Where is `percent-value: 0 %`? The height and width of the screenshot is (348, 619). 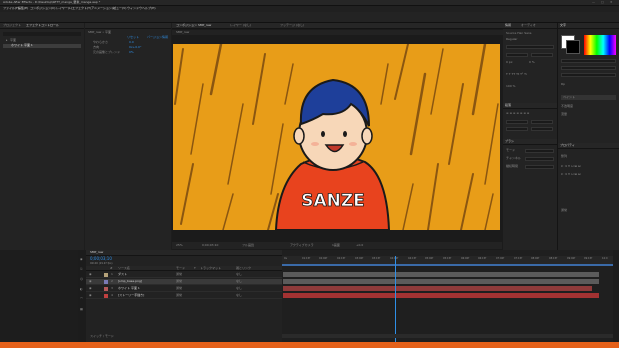 percent-value: 0 % is located at coordinates (532, 62).